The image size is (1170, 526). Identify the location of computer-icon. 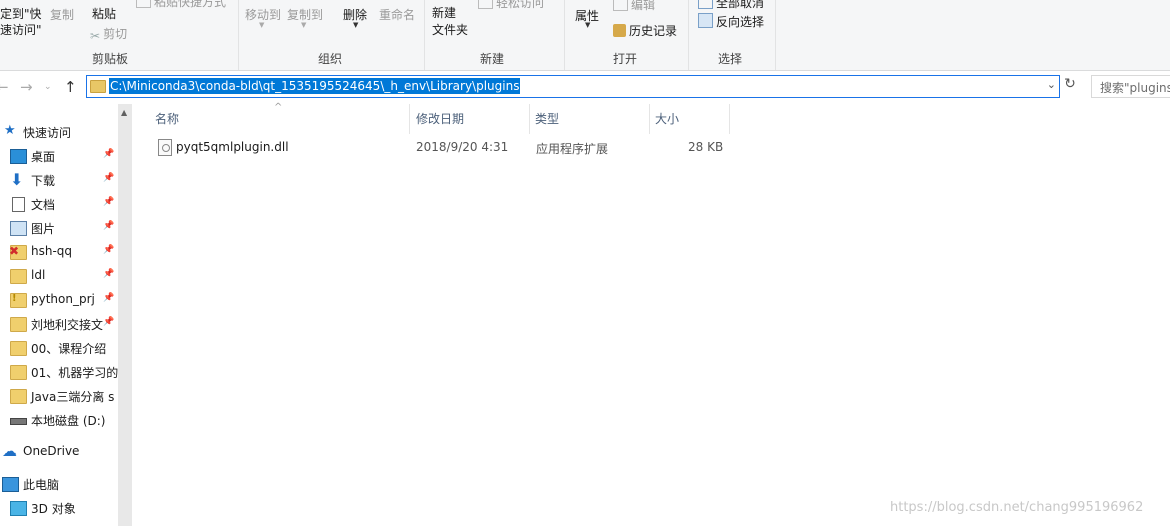
(10, 484).